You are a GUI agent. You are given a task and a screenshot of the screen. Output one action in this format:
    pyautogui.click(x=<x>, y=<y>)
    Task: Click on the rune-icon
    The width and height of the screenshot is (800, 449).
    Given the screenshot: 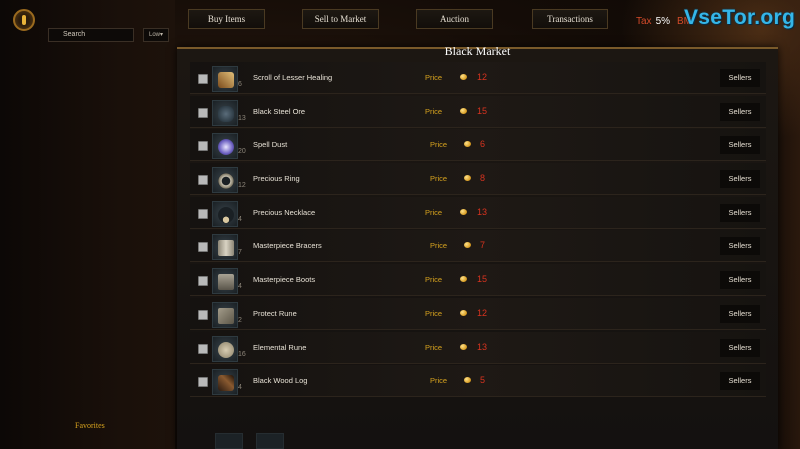 What is the action you would take?
    pyautogui.click(x=226, y=316)
    